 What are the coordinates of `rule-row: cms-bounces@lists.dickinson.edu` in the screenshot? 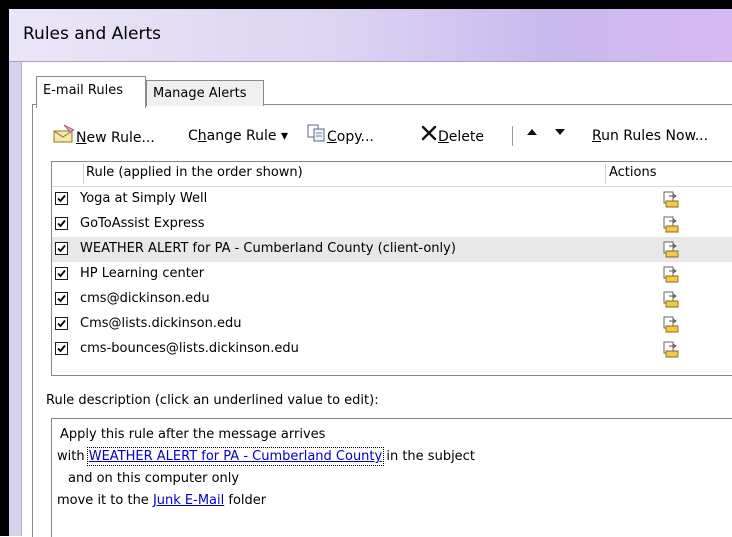 It's located at (392, 349).